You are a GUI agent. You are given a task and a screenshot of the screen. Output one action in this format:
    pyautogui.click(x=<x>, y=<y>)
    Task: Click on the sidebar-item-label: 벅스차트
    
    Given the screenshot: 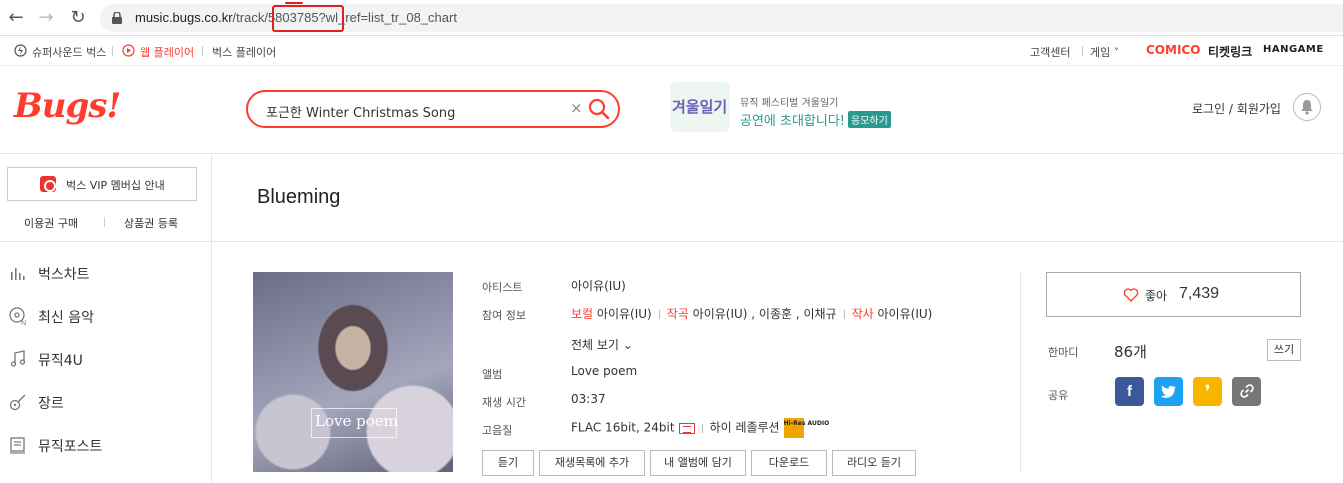 What is the action you would take?
    pyautogui.click(x=64, y=275)
    